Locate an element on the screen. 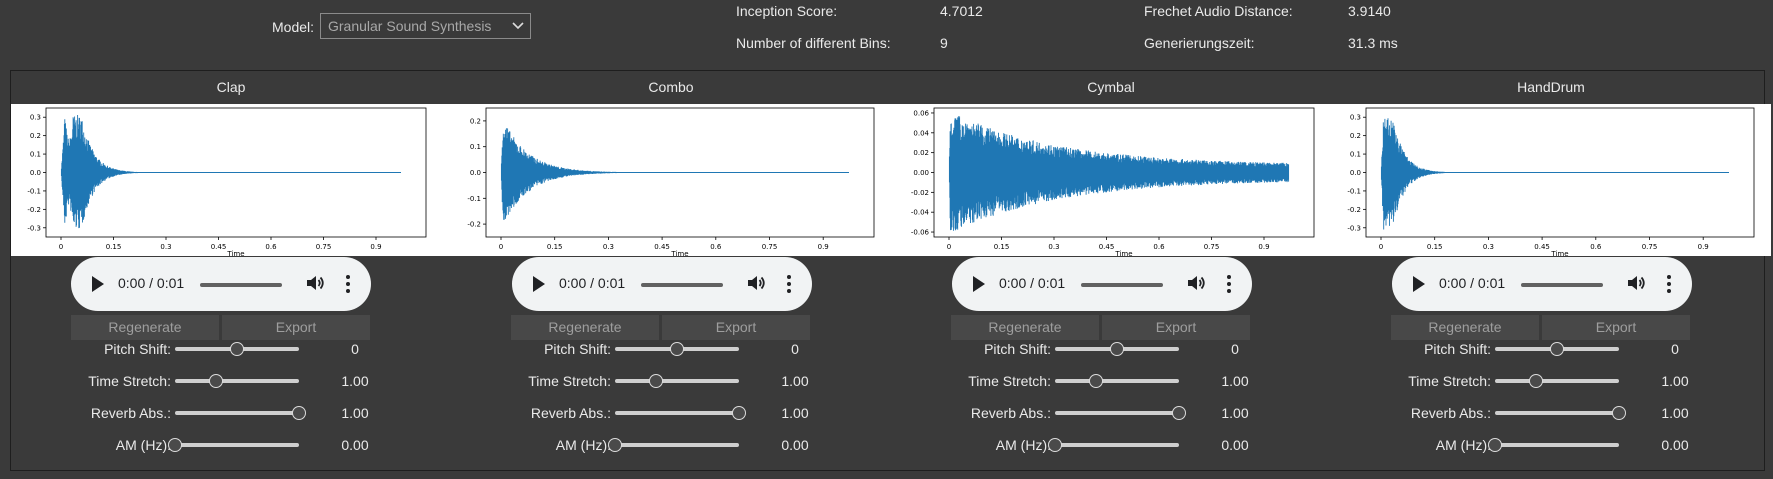  control-label: Pitch Shift: is located at coordinates (1457, 349).